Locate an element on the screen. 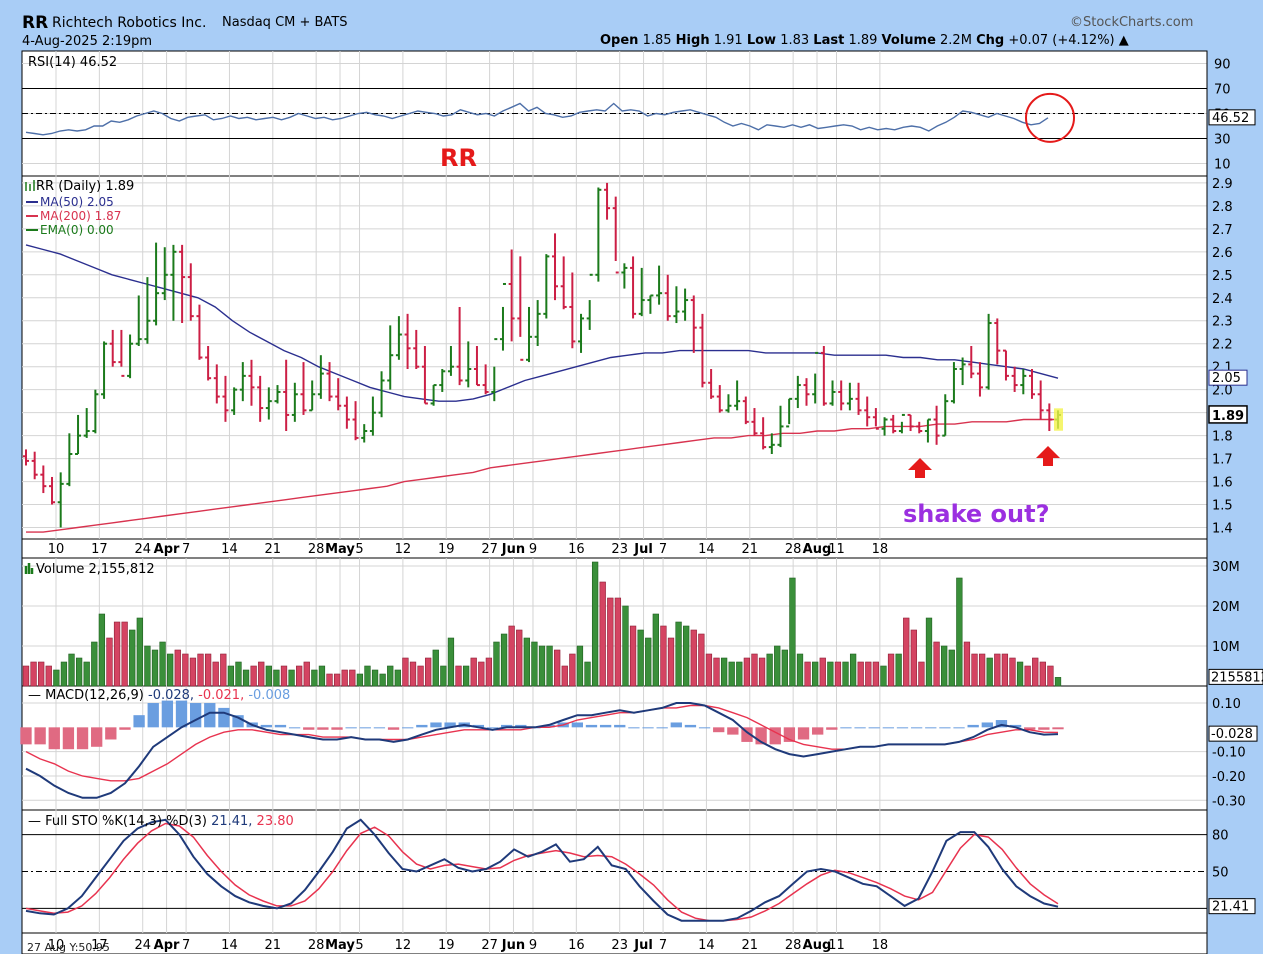  x-tick-label: 28 is located at coordinates (316, 549).